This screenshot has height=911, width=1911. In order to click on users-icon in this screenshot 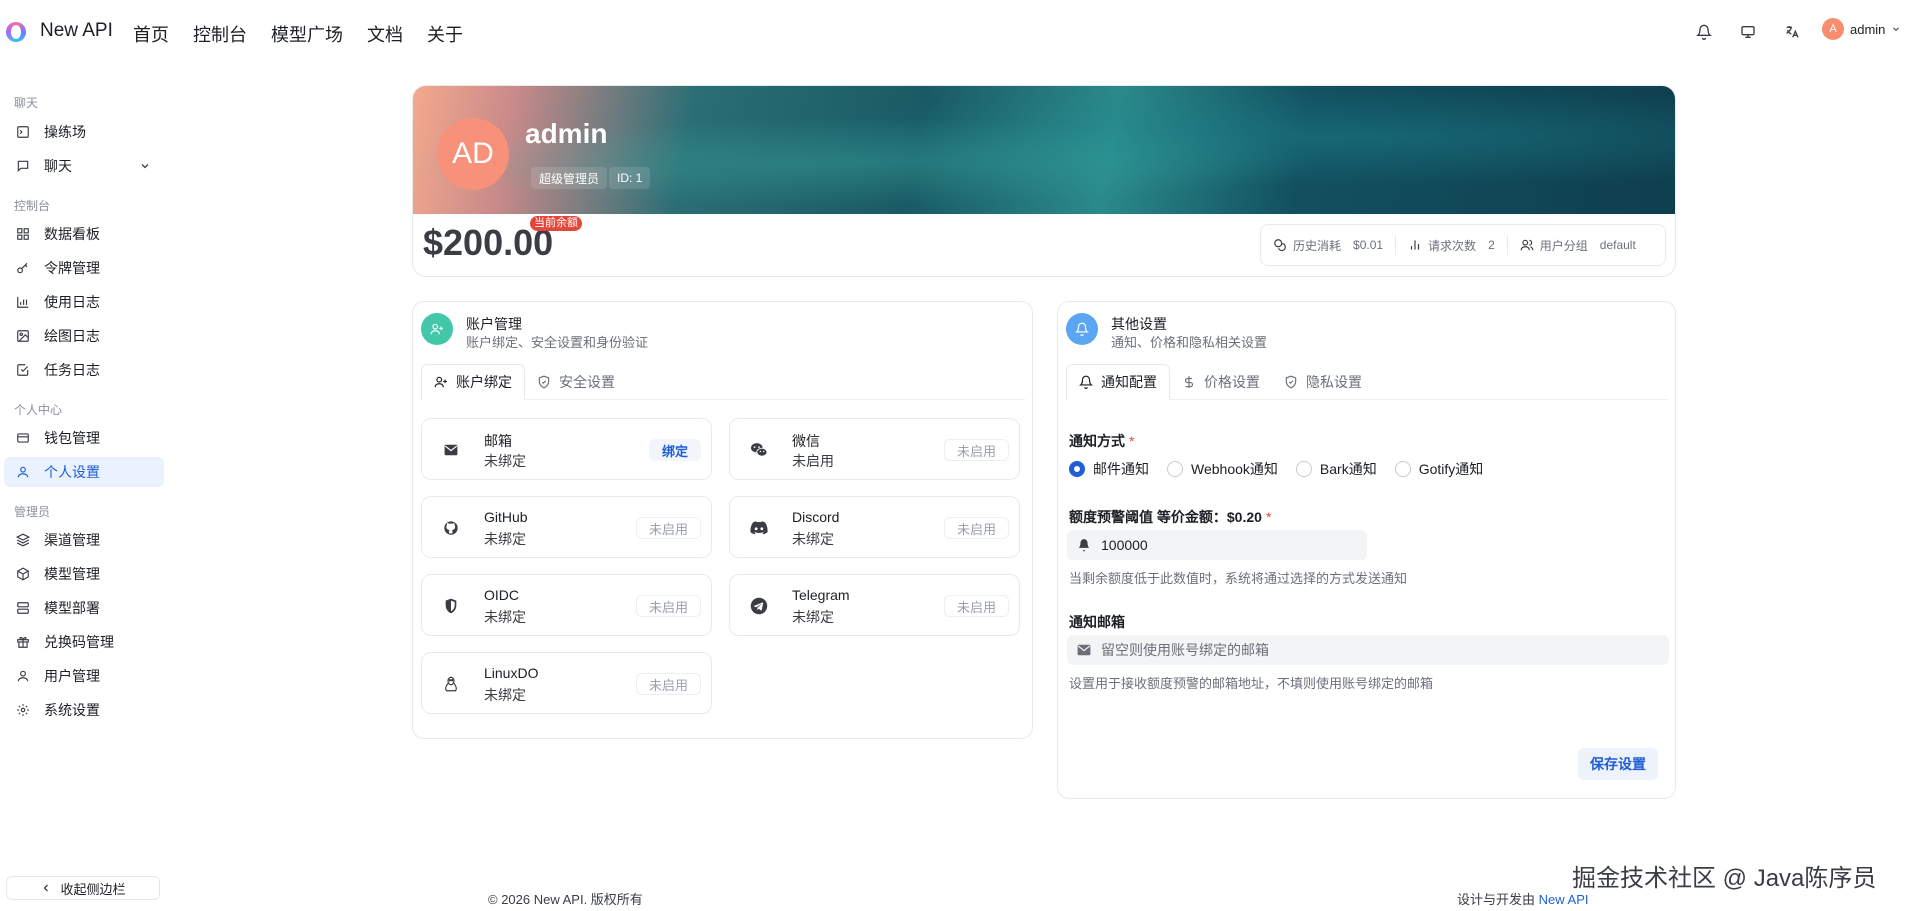, I will do `click(1527, 245)`.